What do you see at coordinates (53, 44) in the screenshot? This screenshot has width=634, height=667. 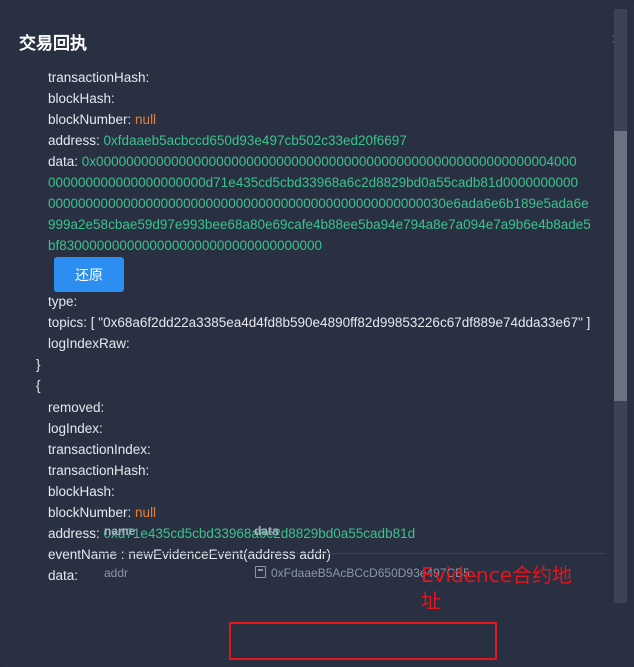 I see `dialog-title: 交易回执` at bounding box center [53, 44].